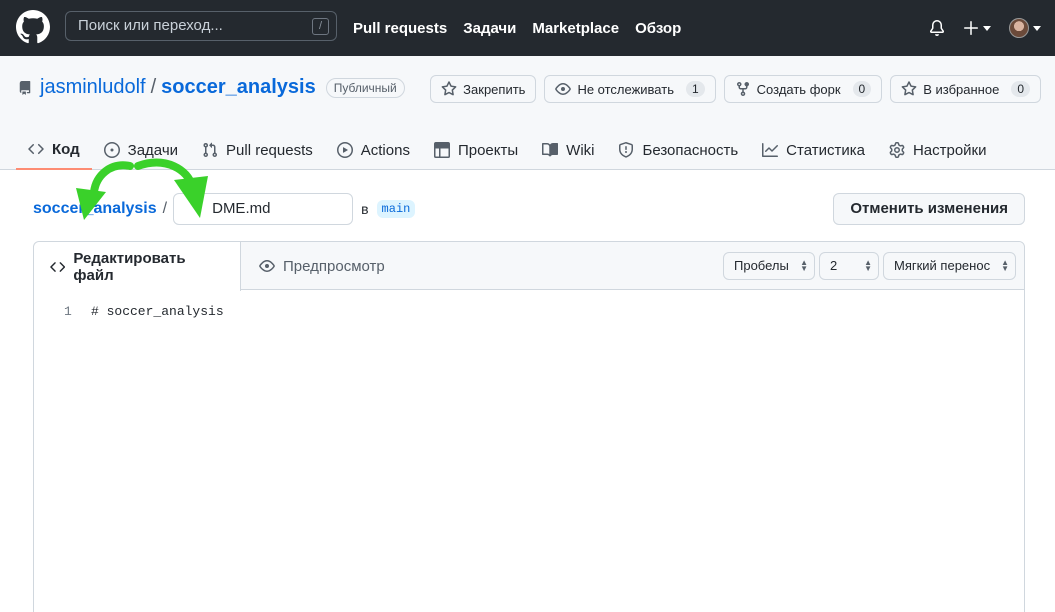 This screenshot has height=612, width=1055. I want to click on nav-marketplace: Marketplace, so click(575, 28).